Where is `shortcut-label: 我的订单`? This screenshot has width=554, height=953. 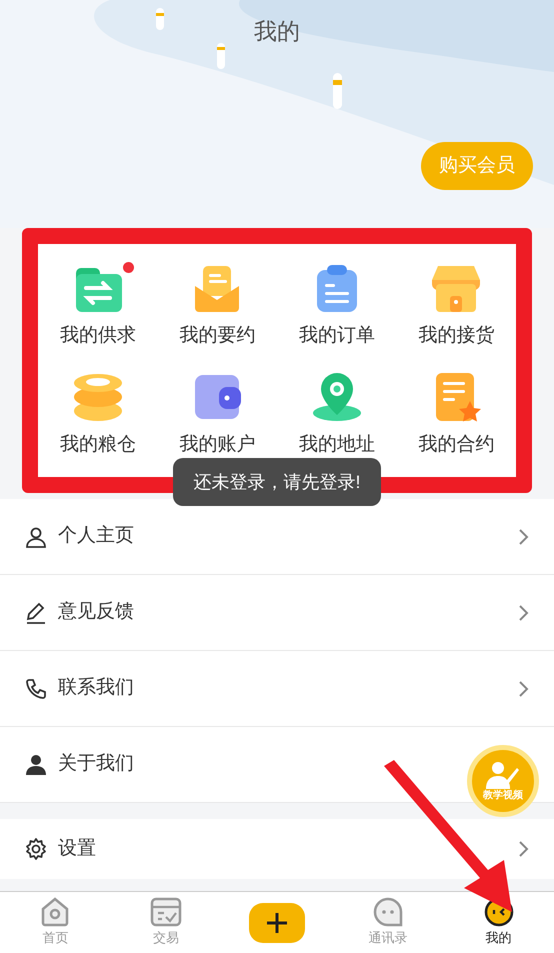 shortcut-label: 我的订单 is located at coordinates (336, 336).